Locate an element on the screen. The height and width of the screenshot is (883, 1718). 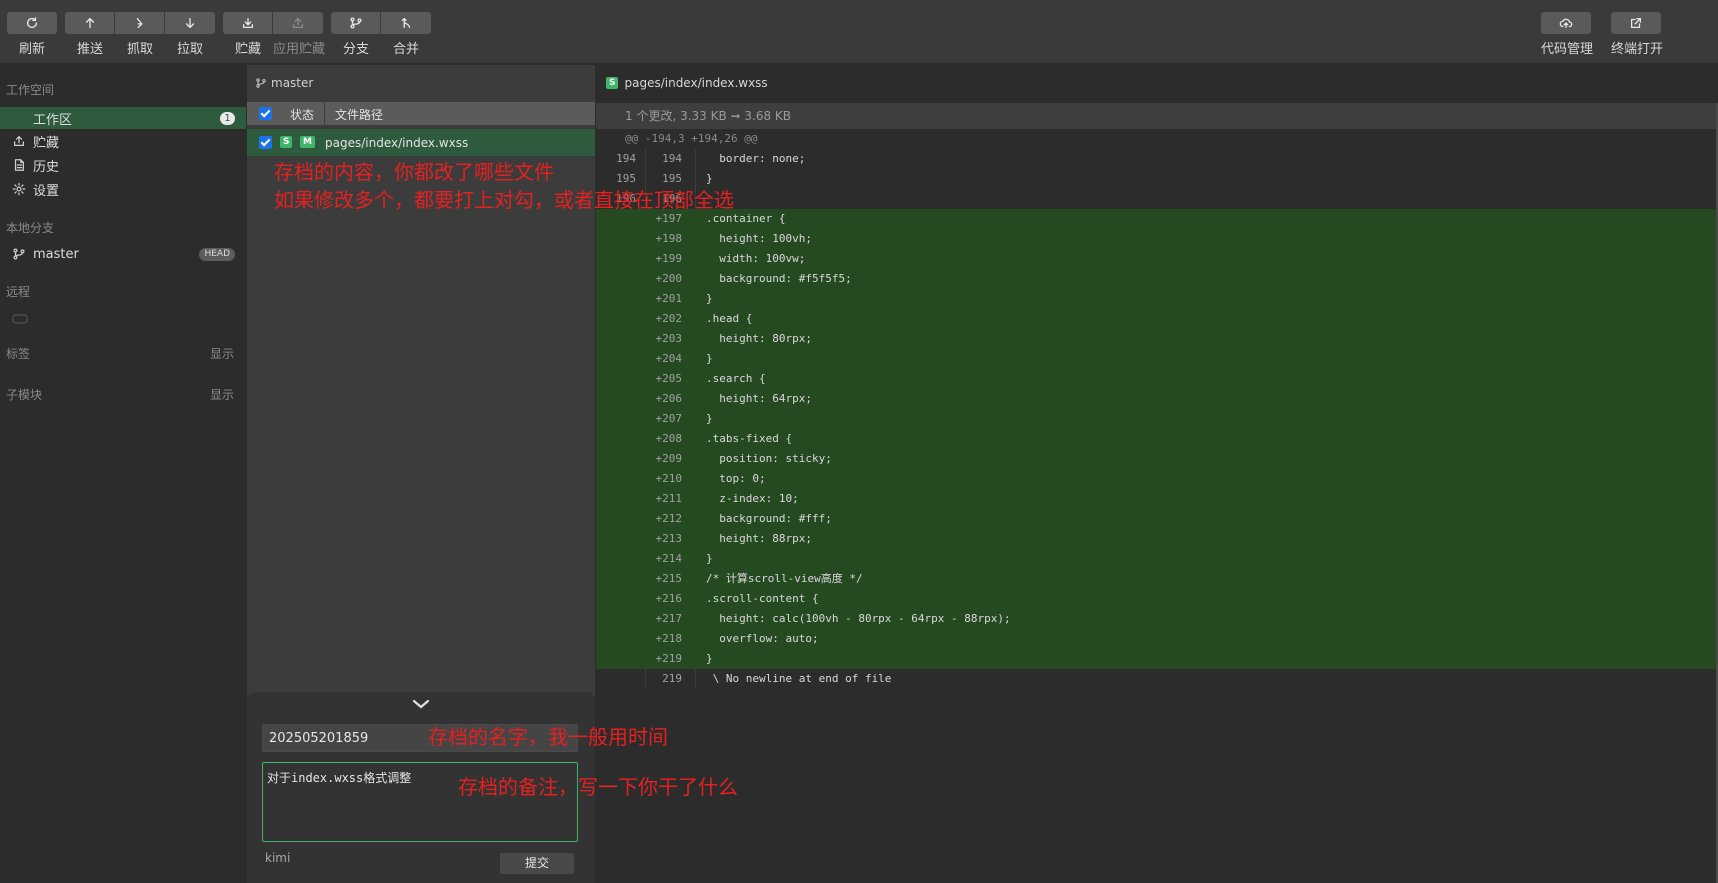
push-label: 推送 is located at coordinates (89, 49).